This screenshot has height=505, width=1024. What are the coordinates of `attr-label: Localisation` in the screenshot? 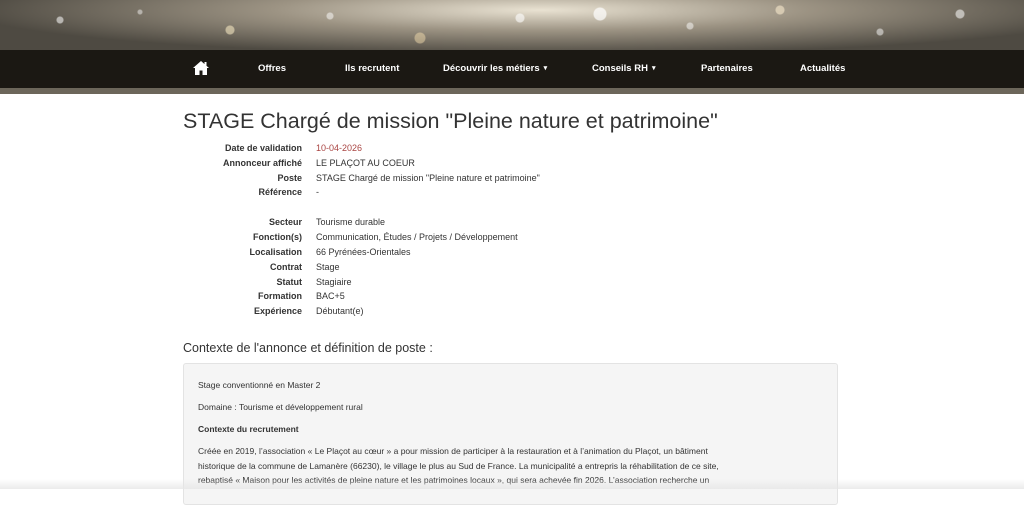 It's located at (275, 252).